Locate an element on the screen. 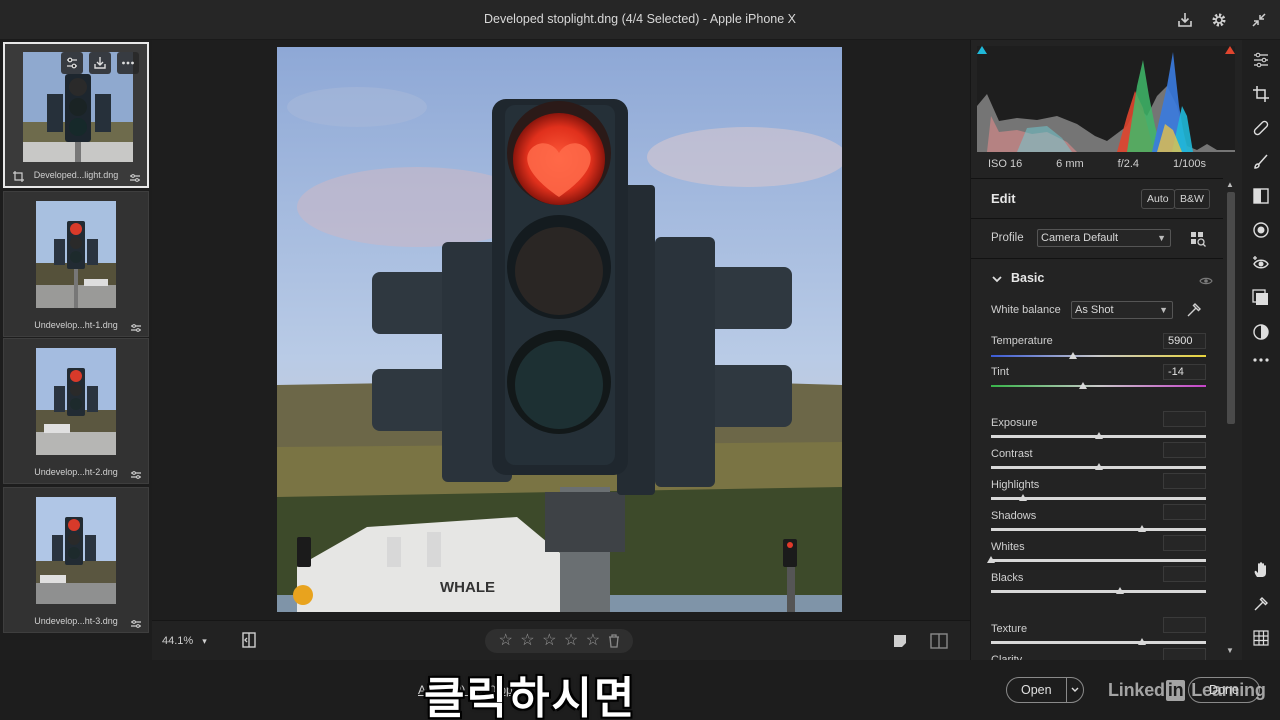 The height and width of the screenshot is (720, 1280). bw-button: B&W is located at coordinates (1192, 199).